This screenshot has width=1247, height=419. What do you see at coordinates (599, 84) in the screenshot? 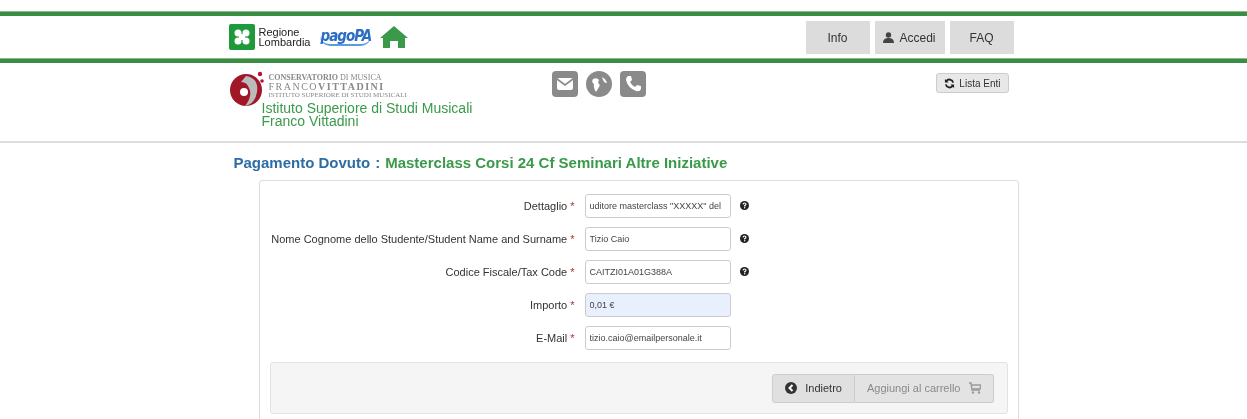
I see `globe-icon` at bounding box center [599, 84].